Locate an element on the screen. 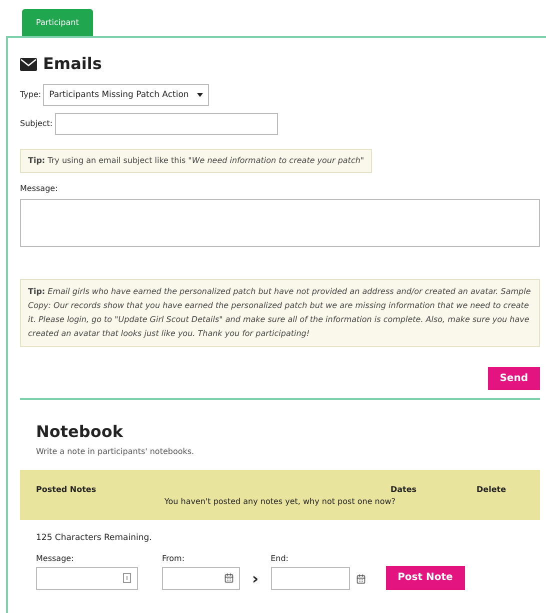 This screenshot has width=546, height=613. arrow-icon: › is located at coordinates (255, 578).